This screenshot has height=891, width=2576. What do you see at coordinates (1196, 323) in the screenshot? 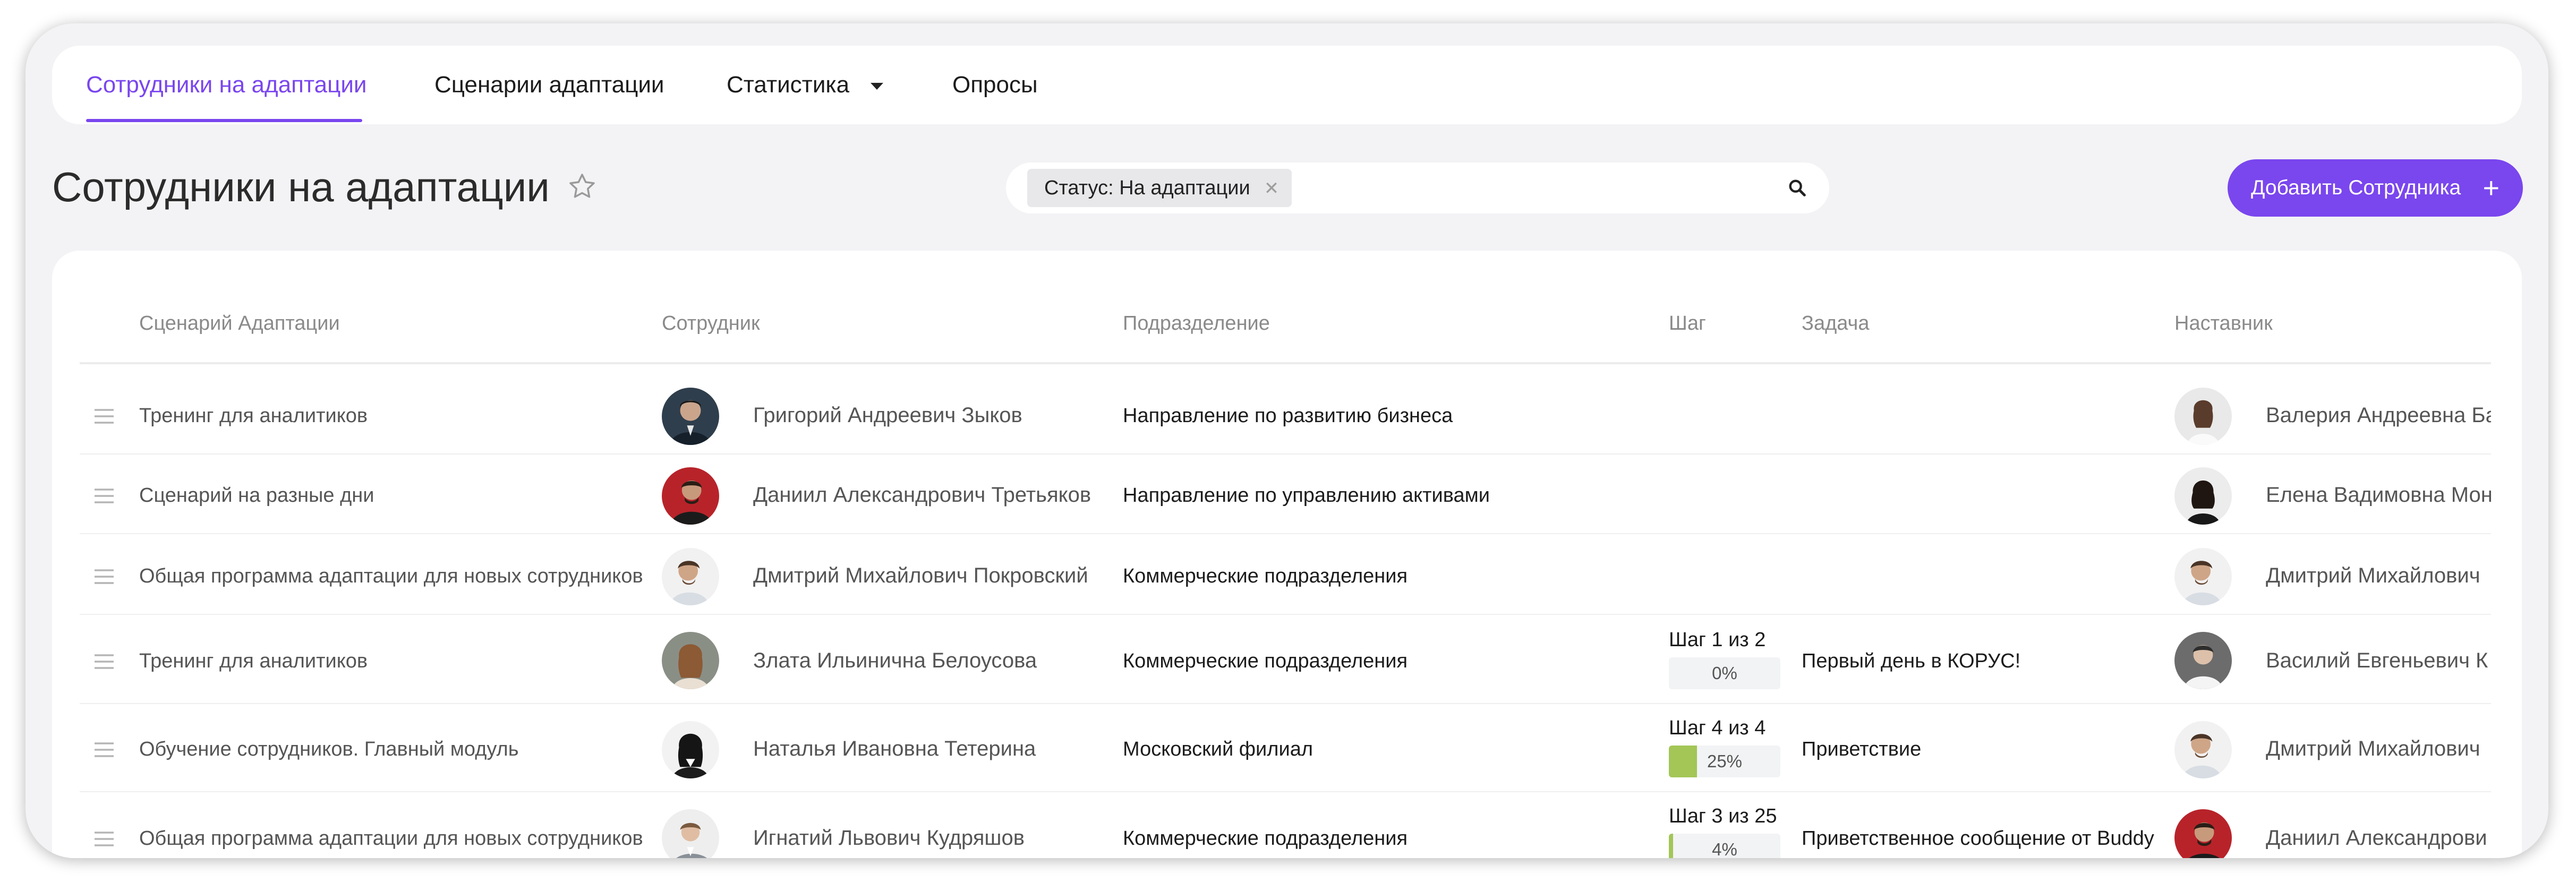
I see `column-header-department: Подразделение` at bounding box center [1196, 323].